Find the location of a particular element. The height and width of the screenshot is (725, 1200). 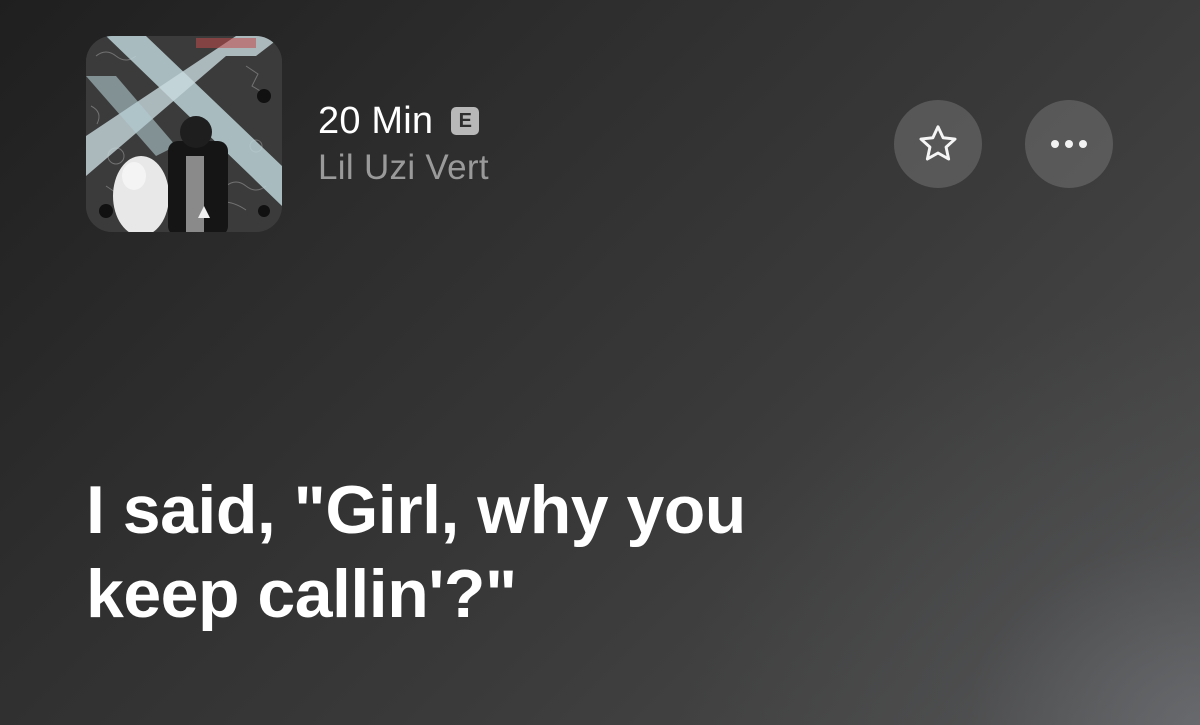

track-info: 20 Min E Lil Uzi Vert is located at coordinates (403, 143).